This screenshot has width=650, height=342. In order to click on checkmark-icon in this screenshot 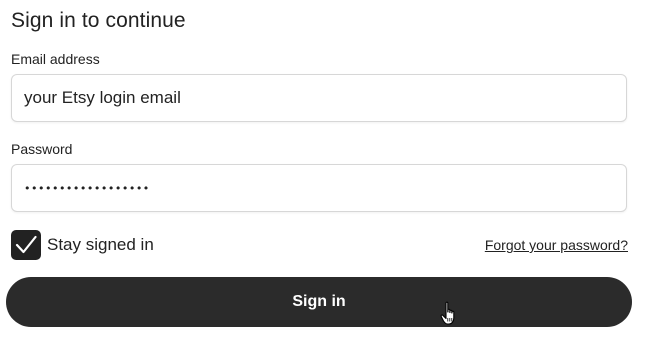, I will do `click(26, 244)`.